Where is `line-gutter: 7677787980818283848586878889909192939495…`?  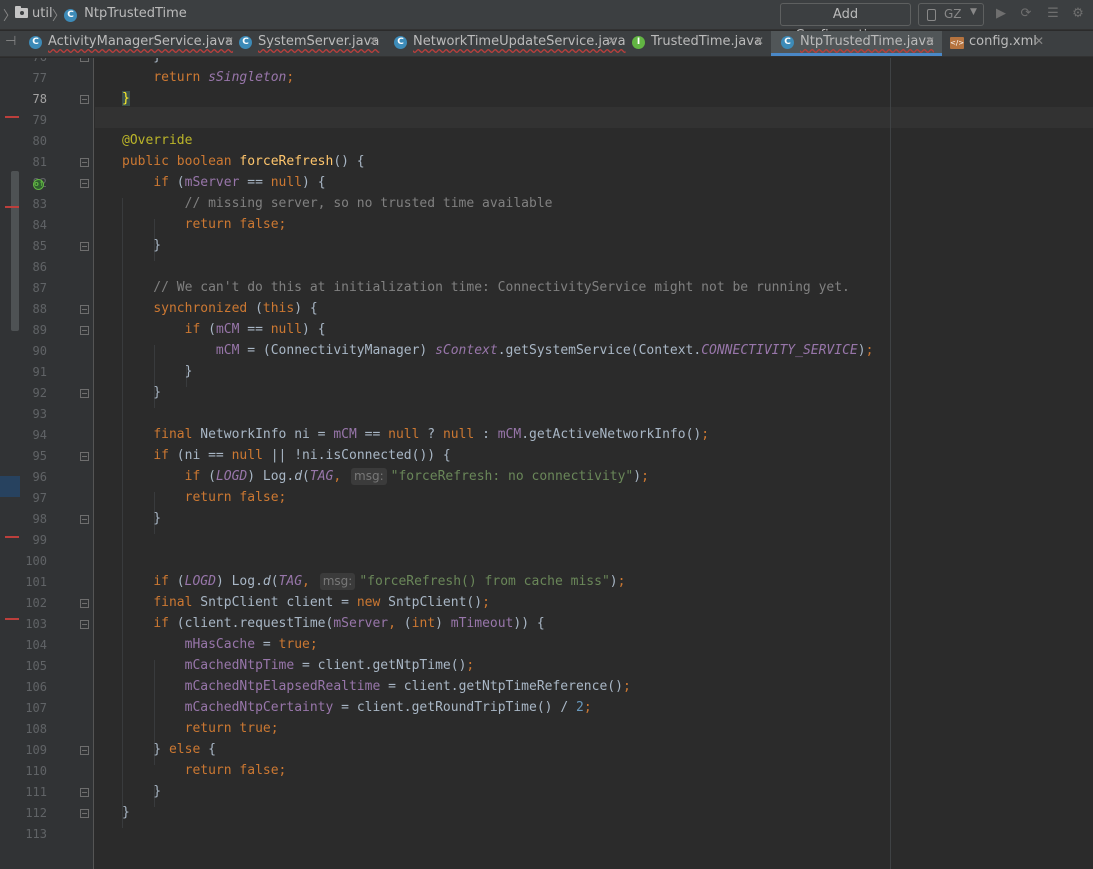
line-gutter: 7677787980818283848586878889909192939495… is located at coordinates (57, 463).